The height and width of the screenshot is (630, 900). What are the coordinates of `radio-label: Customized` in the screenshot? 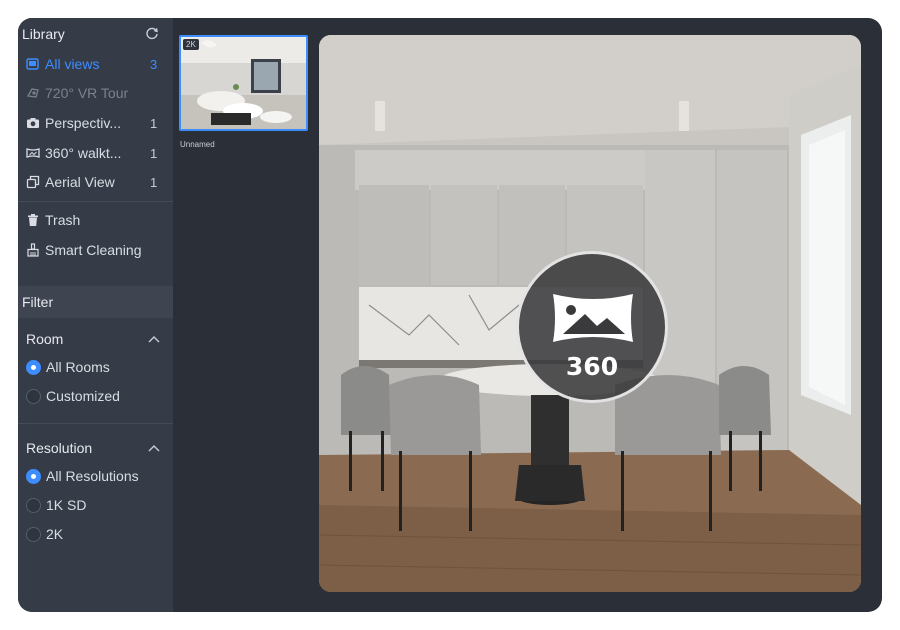 It's located at (83, 396).